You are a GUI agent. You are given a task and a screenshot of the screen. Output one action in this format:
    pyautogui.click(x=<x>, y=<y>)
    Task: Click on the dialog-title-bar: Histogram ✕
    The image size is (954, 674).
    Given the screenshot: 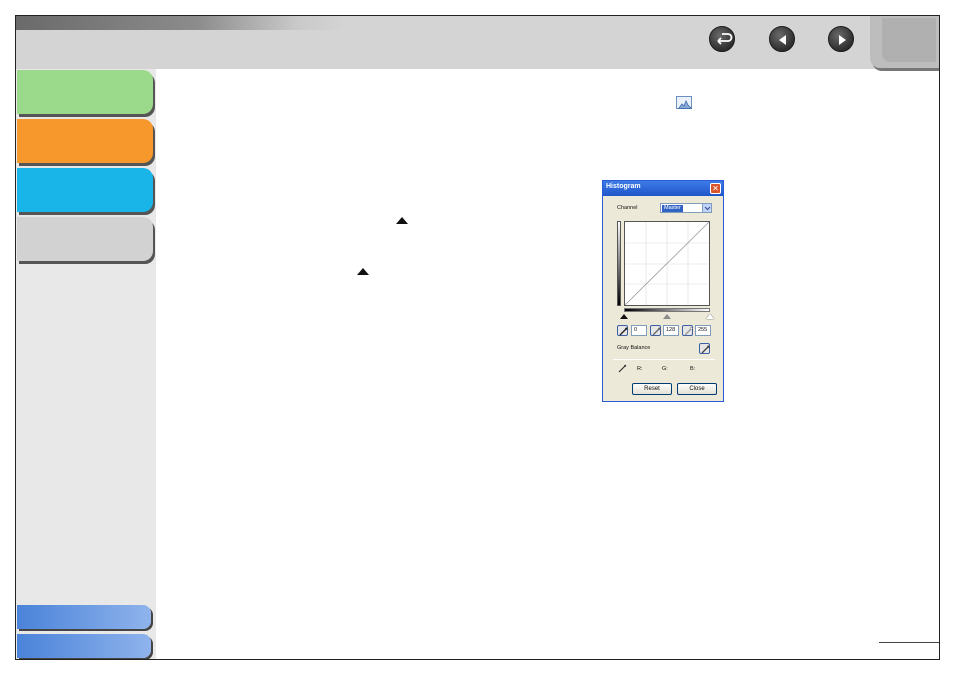 What is the action you would take?
    pyautogui.click(x=663, y=188)
    